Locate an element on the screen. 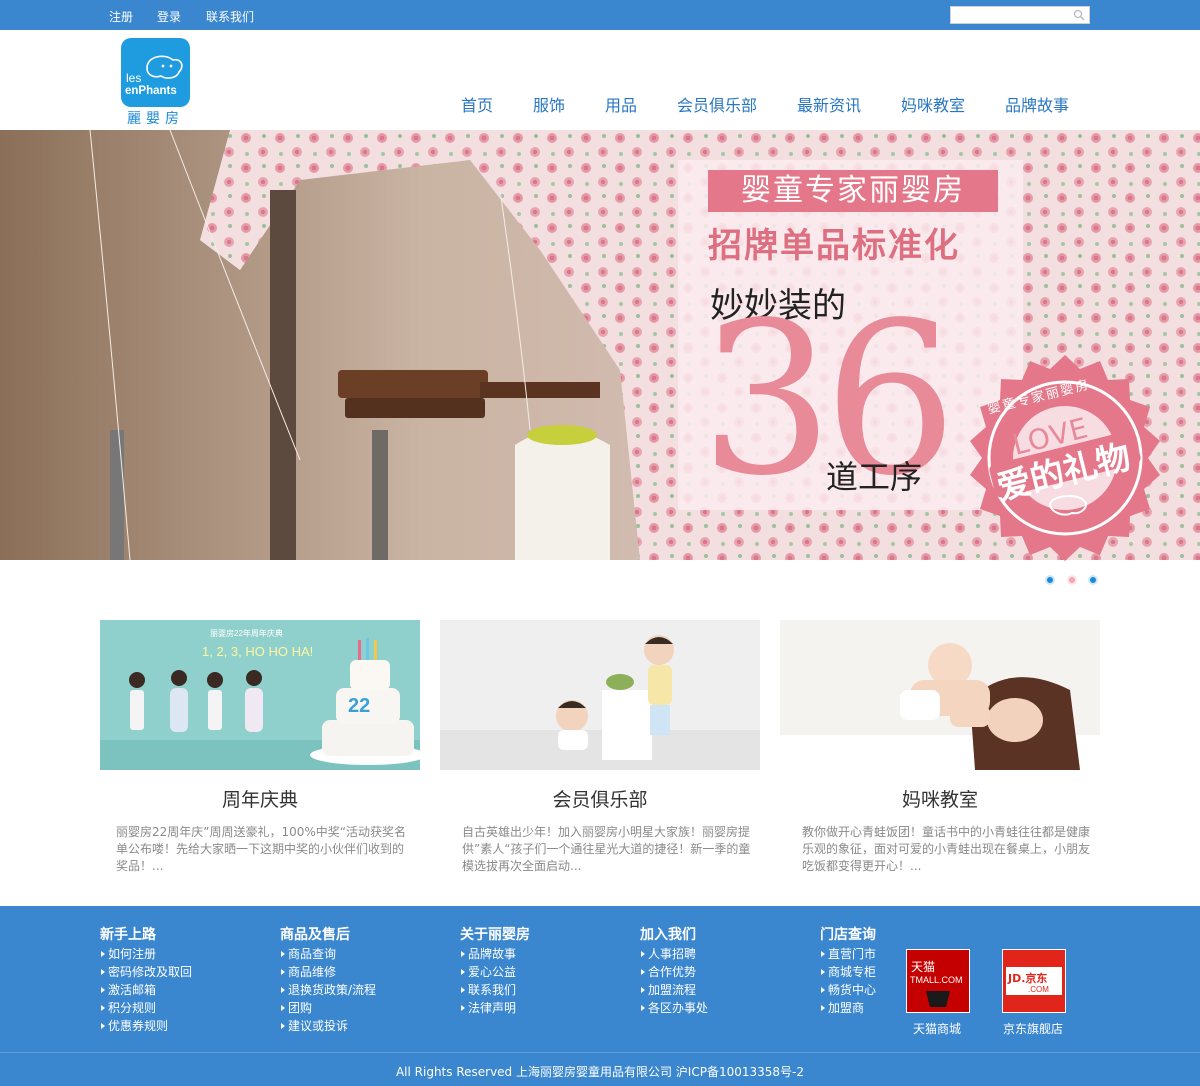 This screenshot has width=1200, height=1086. footer-col-service: 商品及售后 商品查询 商品维修 退换货政策/流程 团购 建议或投诉 is located at coordinates (328, 979).